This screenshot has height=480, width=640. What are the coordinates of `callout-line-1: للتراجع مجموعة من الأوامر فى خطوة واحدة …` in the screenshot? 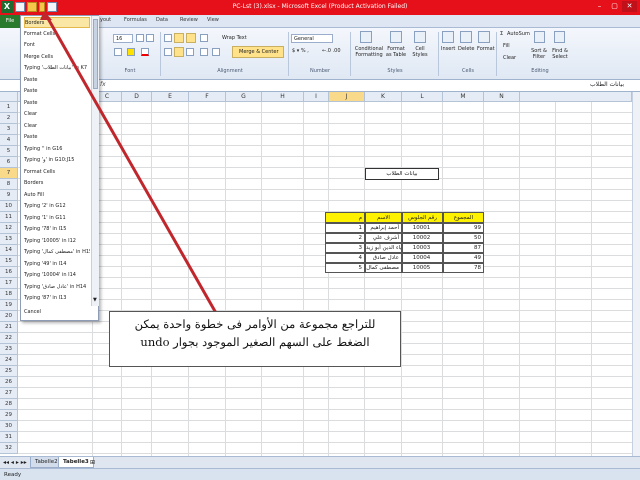 It's located at (255, 324).